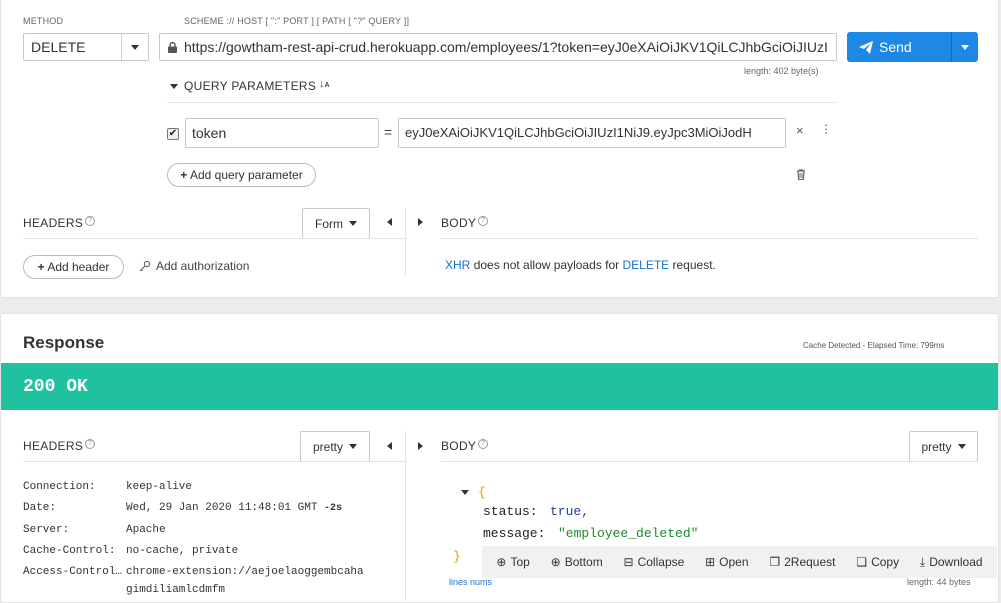 Image resolution: width=1001 pixels, height=603 pixels. Describe the element at coordinates (546, 265) in the screenshot. I see `body-msg-mid: does not allow payloads for` at that location.